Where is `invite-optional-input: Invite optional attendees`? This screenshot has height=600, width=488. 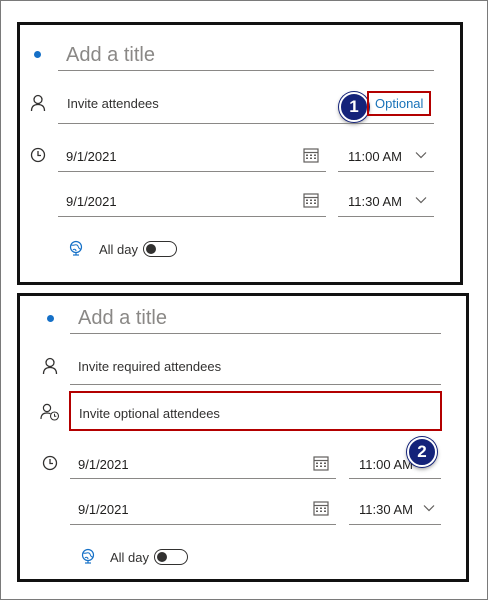 invite-optional-input: Invite optional attendees is located at coordinates (149, 413).